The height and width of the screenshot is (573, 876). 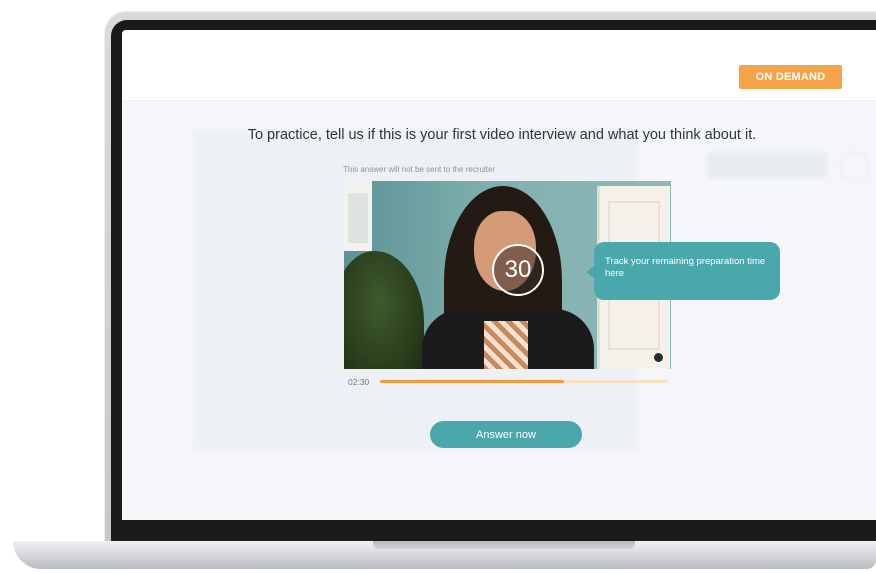 I want to click on progress-fill, so click(x=472, y=381).